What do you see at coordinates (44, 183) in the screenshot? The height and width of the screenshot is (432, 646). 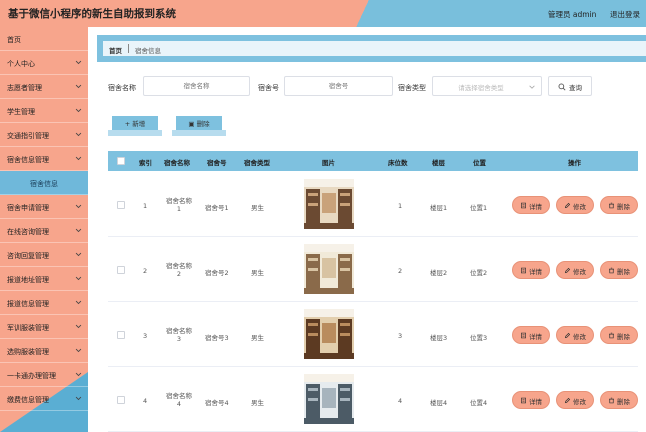 I see `sidebar-item-6: 宿舍信息` at bounding box center [44, 183].